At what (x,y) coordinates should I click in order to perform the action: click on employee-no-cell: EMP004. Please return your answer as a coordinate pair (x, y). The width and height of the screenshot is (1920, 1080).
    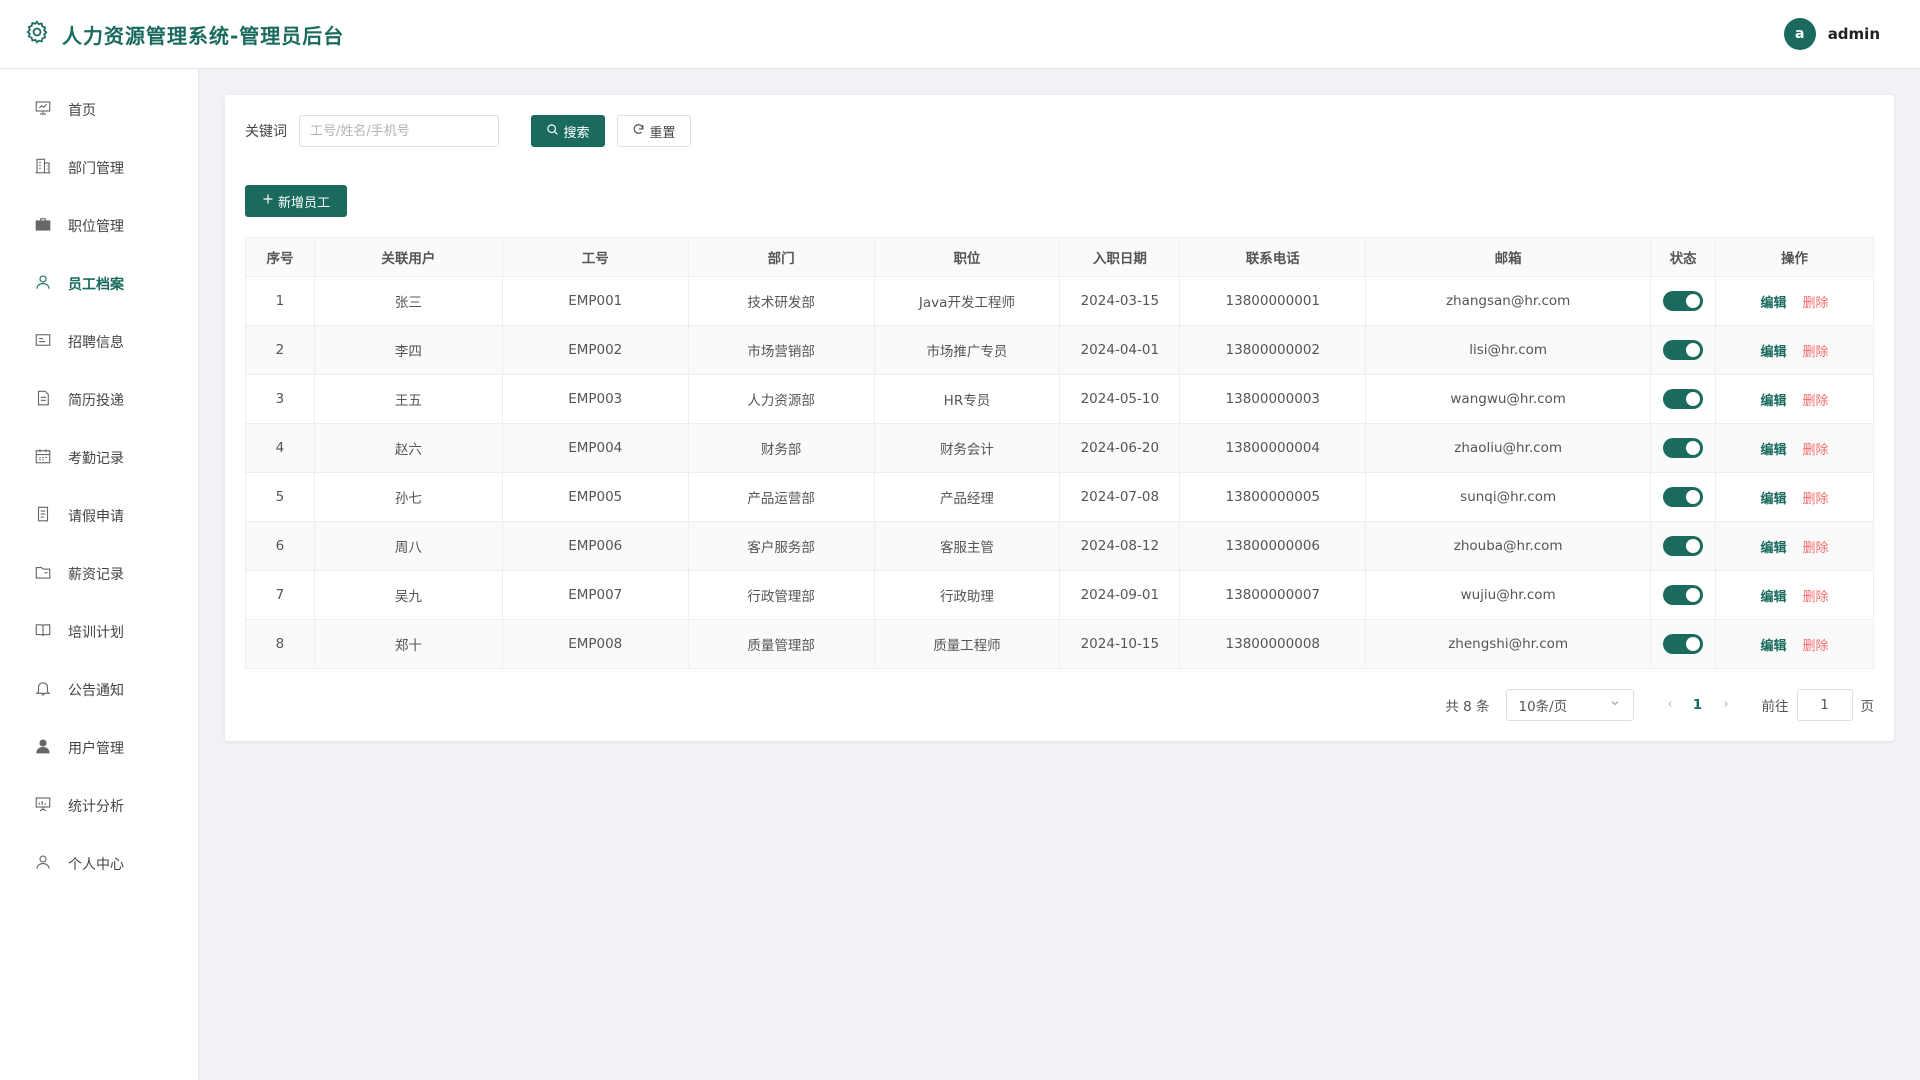
    Looking at the image, I should click on (595, 448).